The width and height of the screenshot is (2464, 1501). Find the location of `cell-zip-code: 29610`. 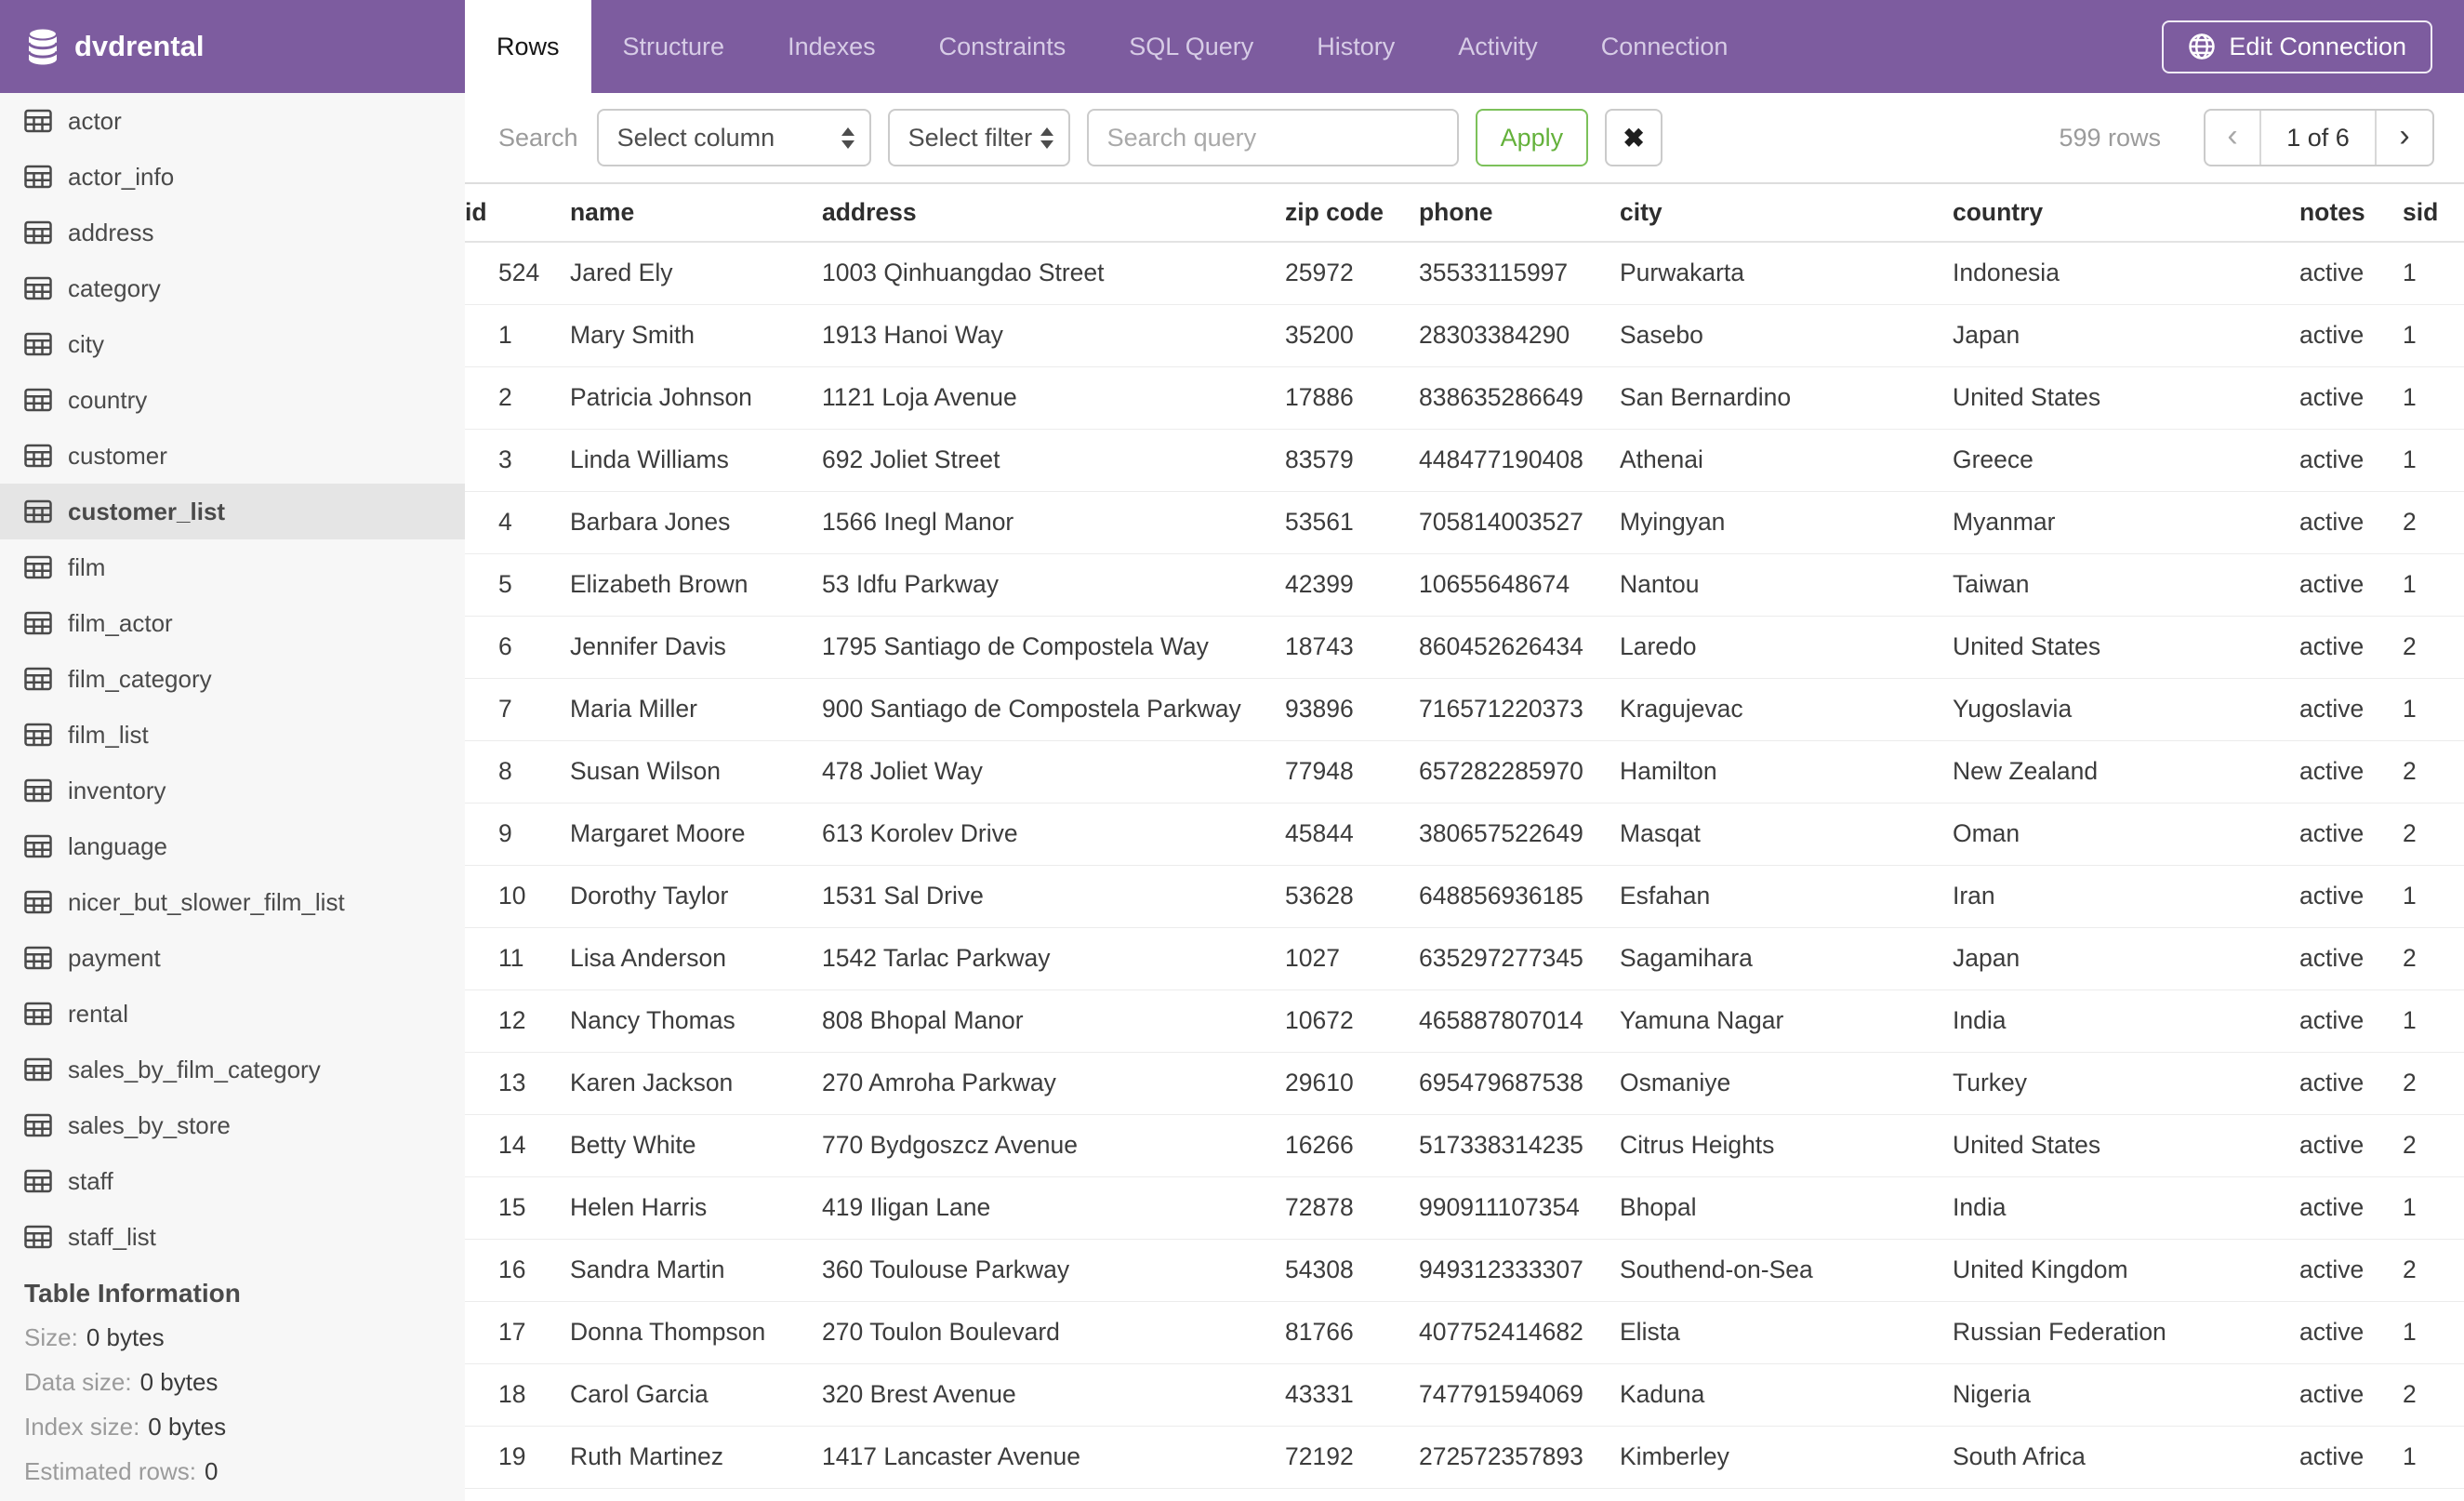

cell-zip-code: 29610 is located at coordinates (1352, 1083).